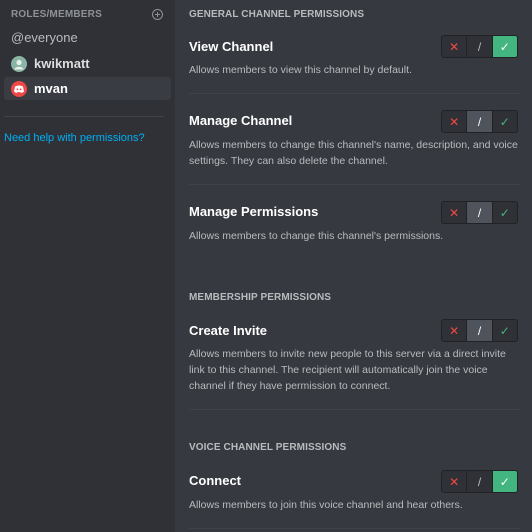  Describe the element at coordinates (260, 297) in the screenshot. I see `section-title-membership: MEMBERSHIP PERMISSIONS` at that location.